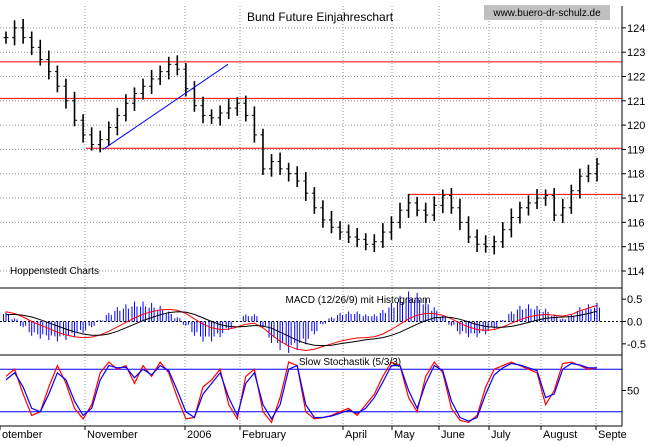 Image resolution: width=672 pixels, height=446 pixels. What do you see at coordinates (636, 175) in the screenshot?
I see `y-tick-label: 118` at bounding box center [636, 175].